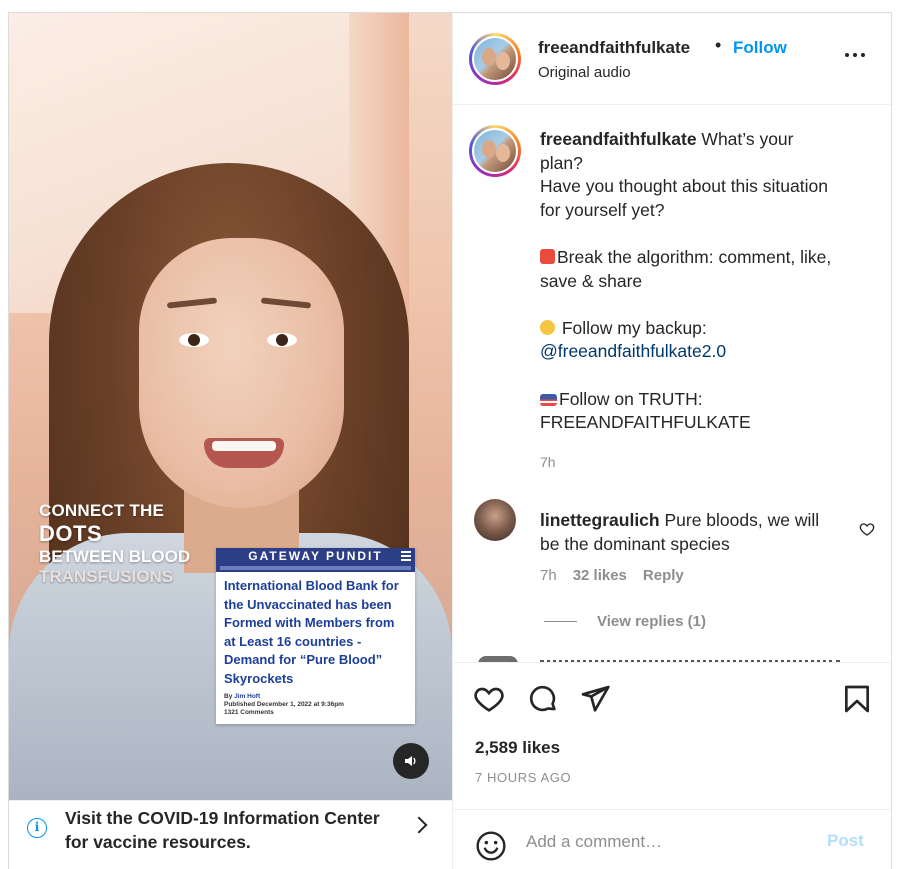  Describe the element at coordinates (194, 340) in the screenshot. I see `eye-left` at that location.